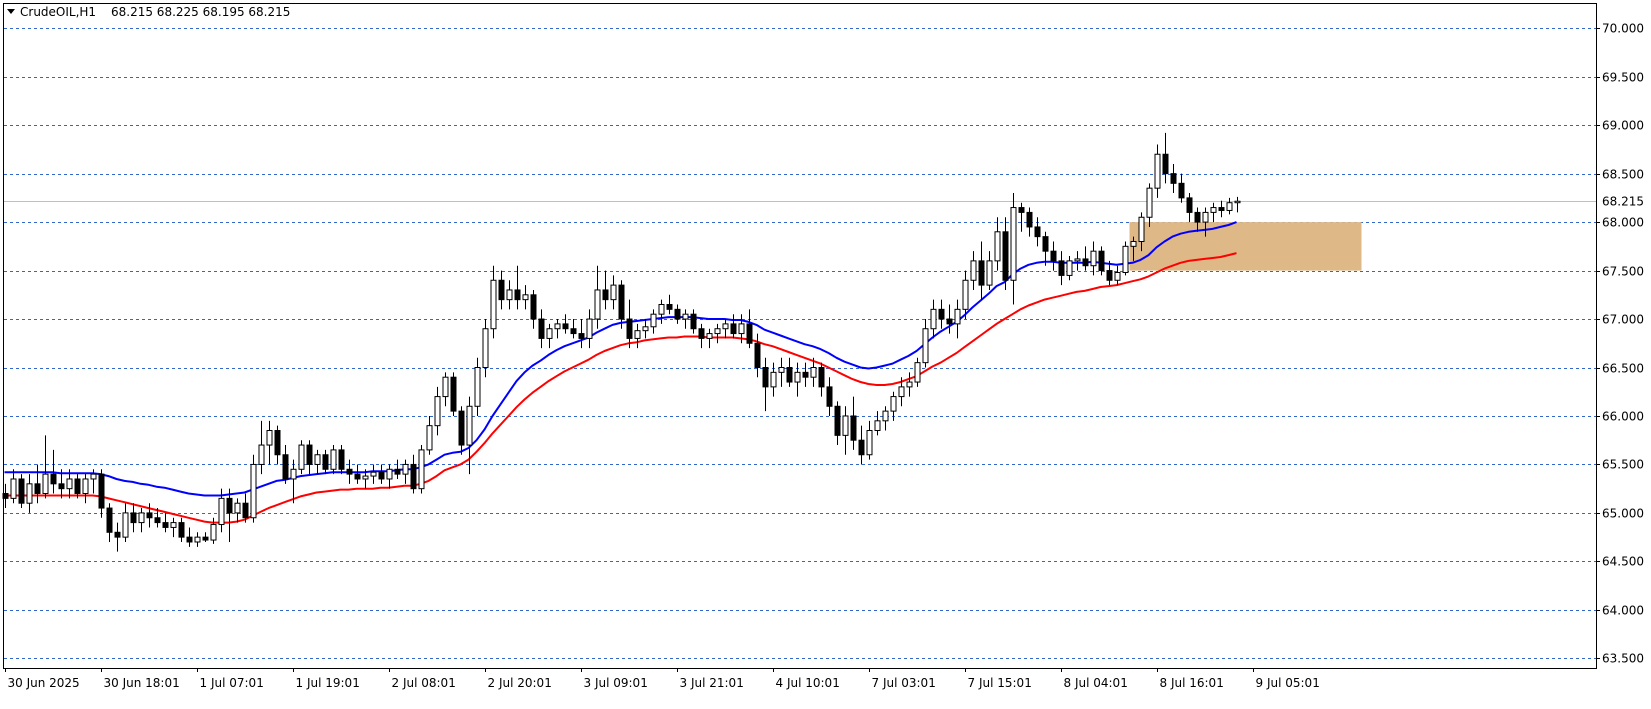  I want to click on price-tick-label: 69.000, so click(1623, 126).